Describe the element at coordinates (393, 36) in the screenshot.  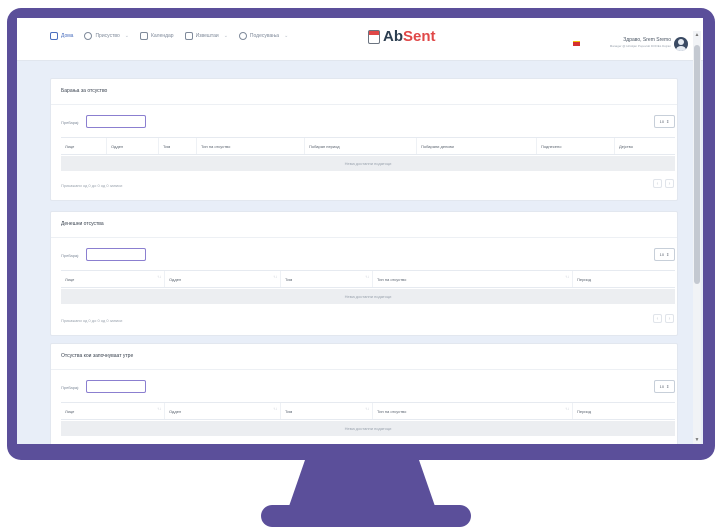
I see `logo-part-1: Ab` at that location.